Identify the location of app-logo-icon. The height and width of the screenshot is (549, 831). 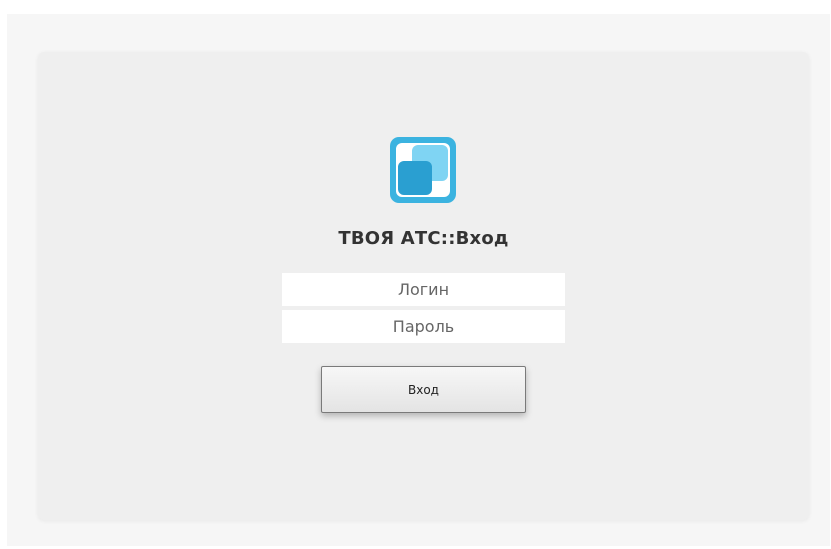
(423, 170).